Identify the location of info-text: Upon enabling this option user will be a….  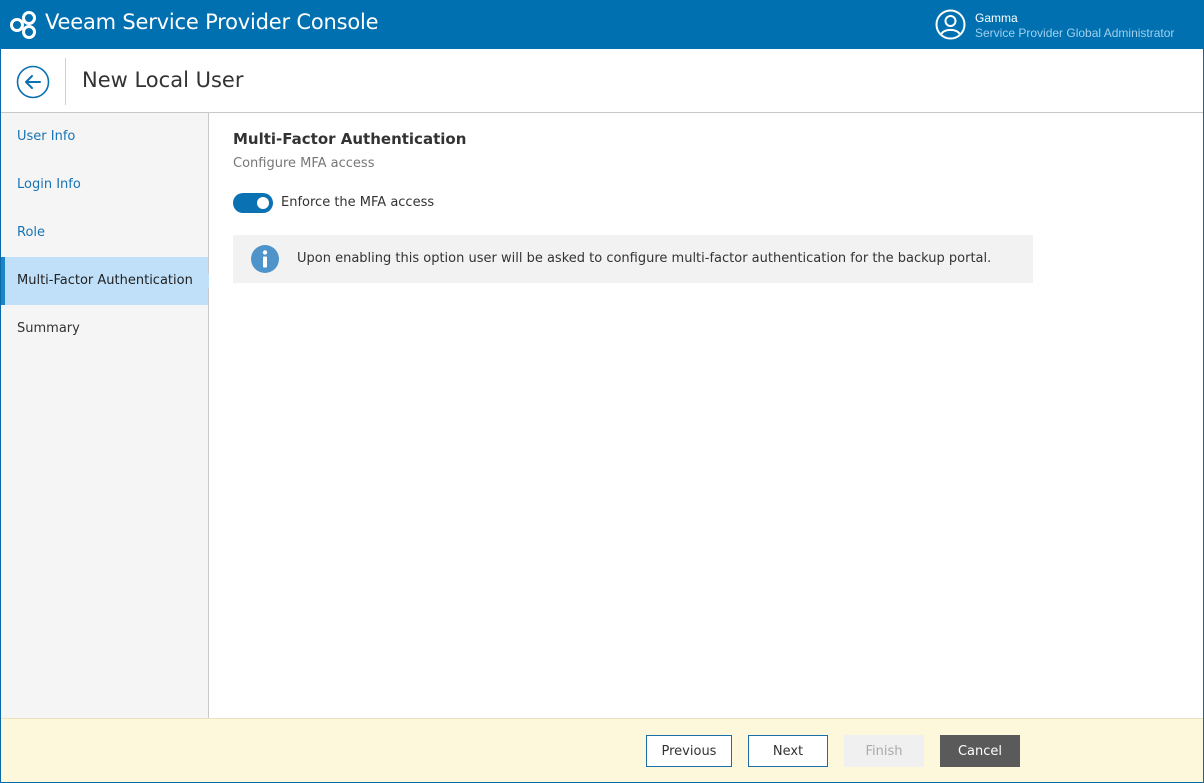
(644, 258).